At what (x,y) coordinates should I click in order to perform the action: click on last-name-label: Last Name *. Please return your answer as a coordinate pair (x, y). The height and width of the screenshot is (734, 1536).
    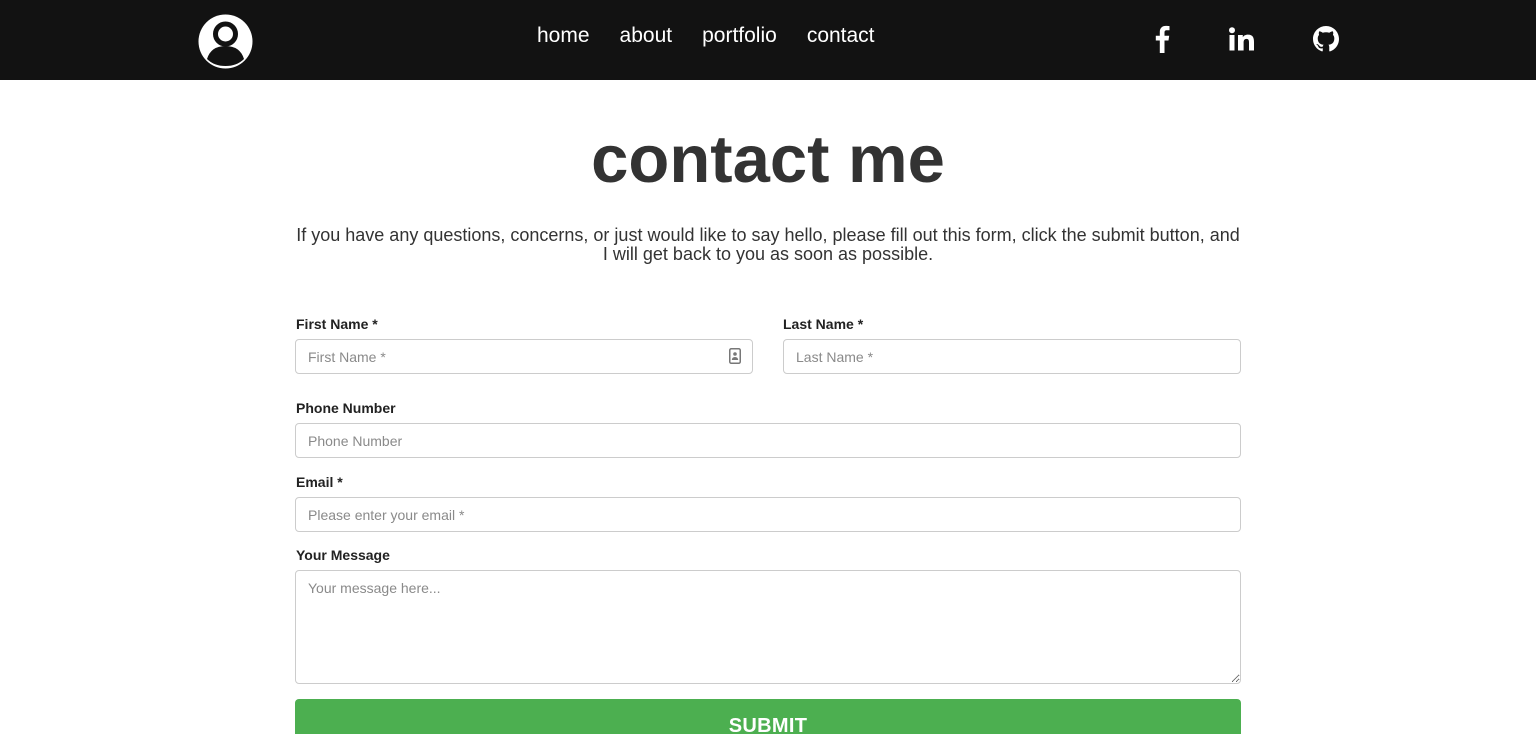
    Looking at the image, I should click on (823, 324).